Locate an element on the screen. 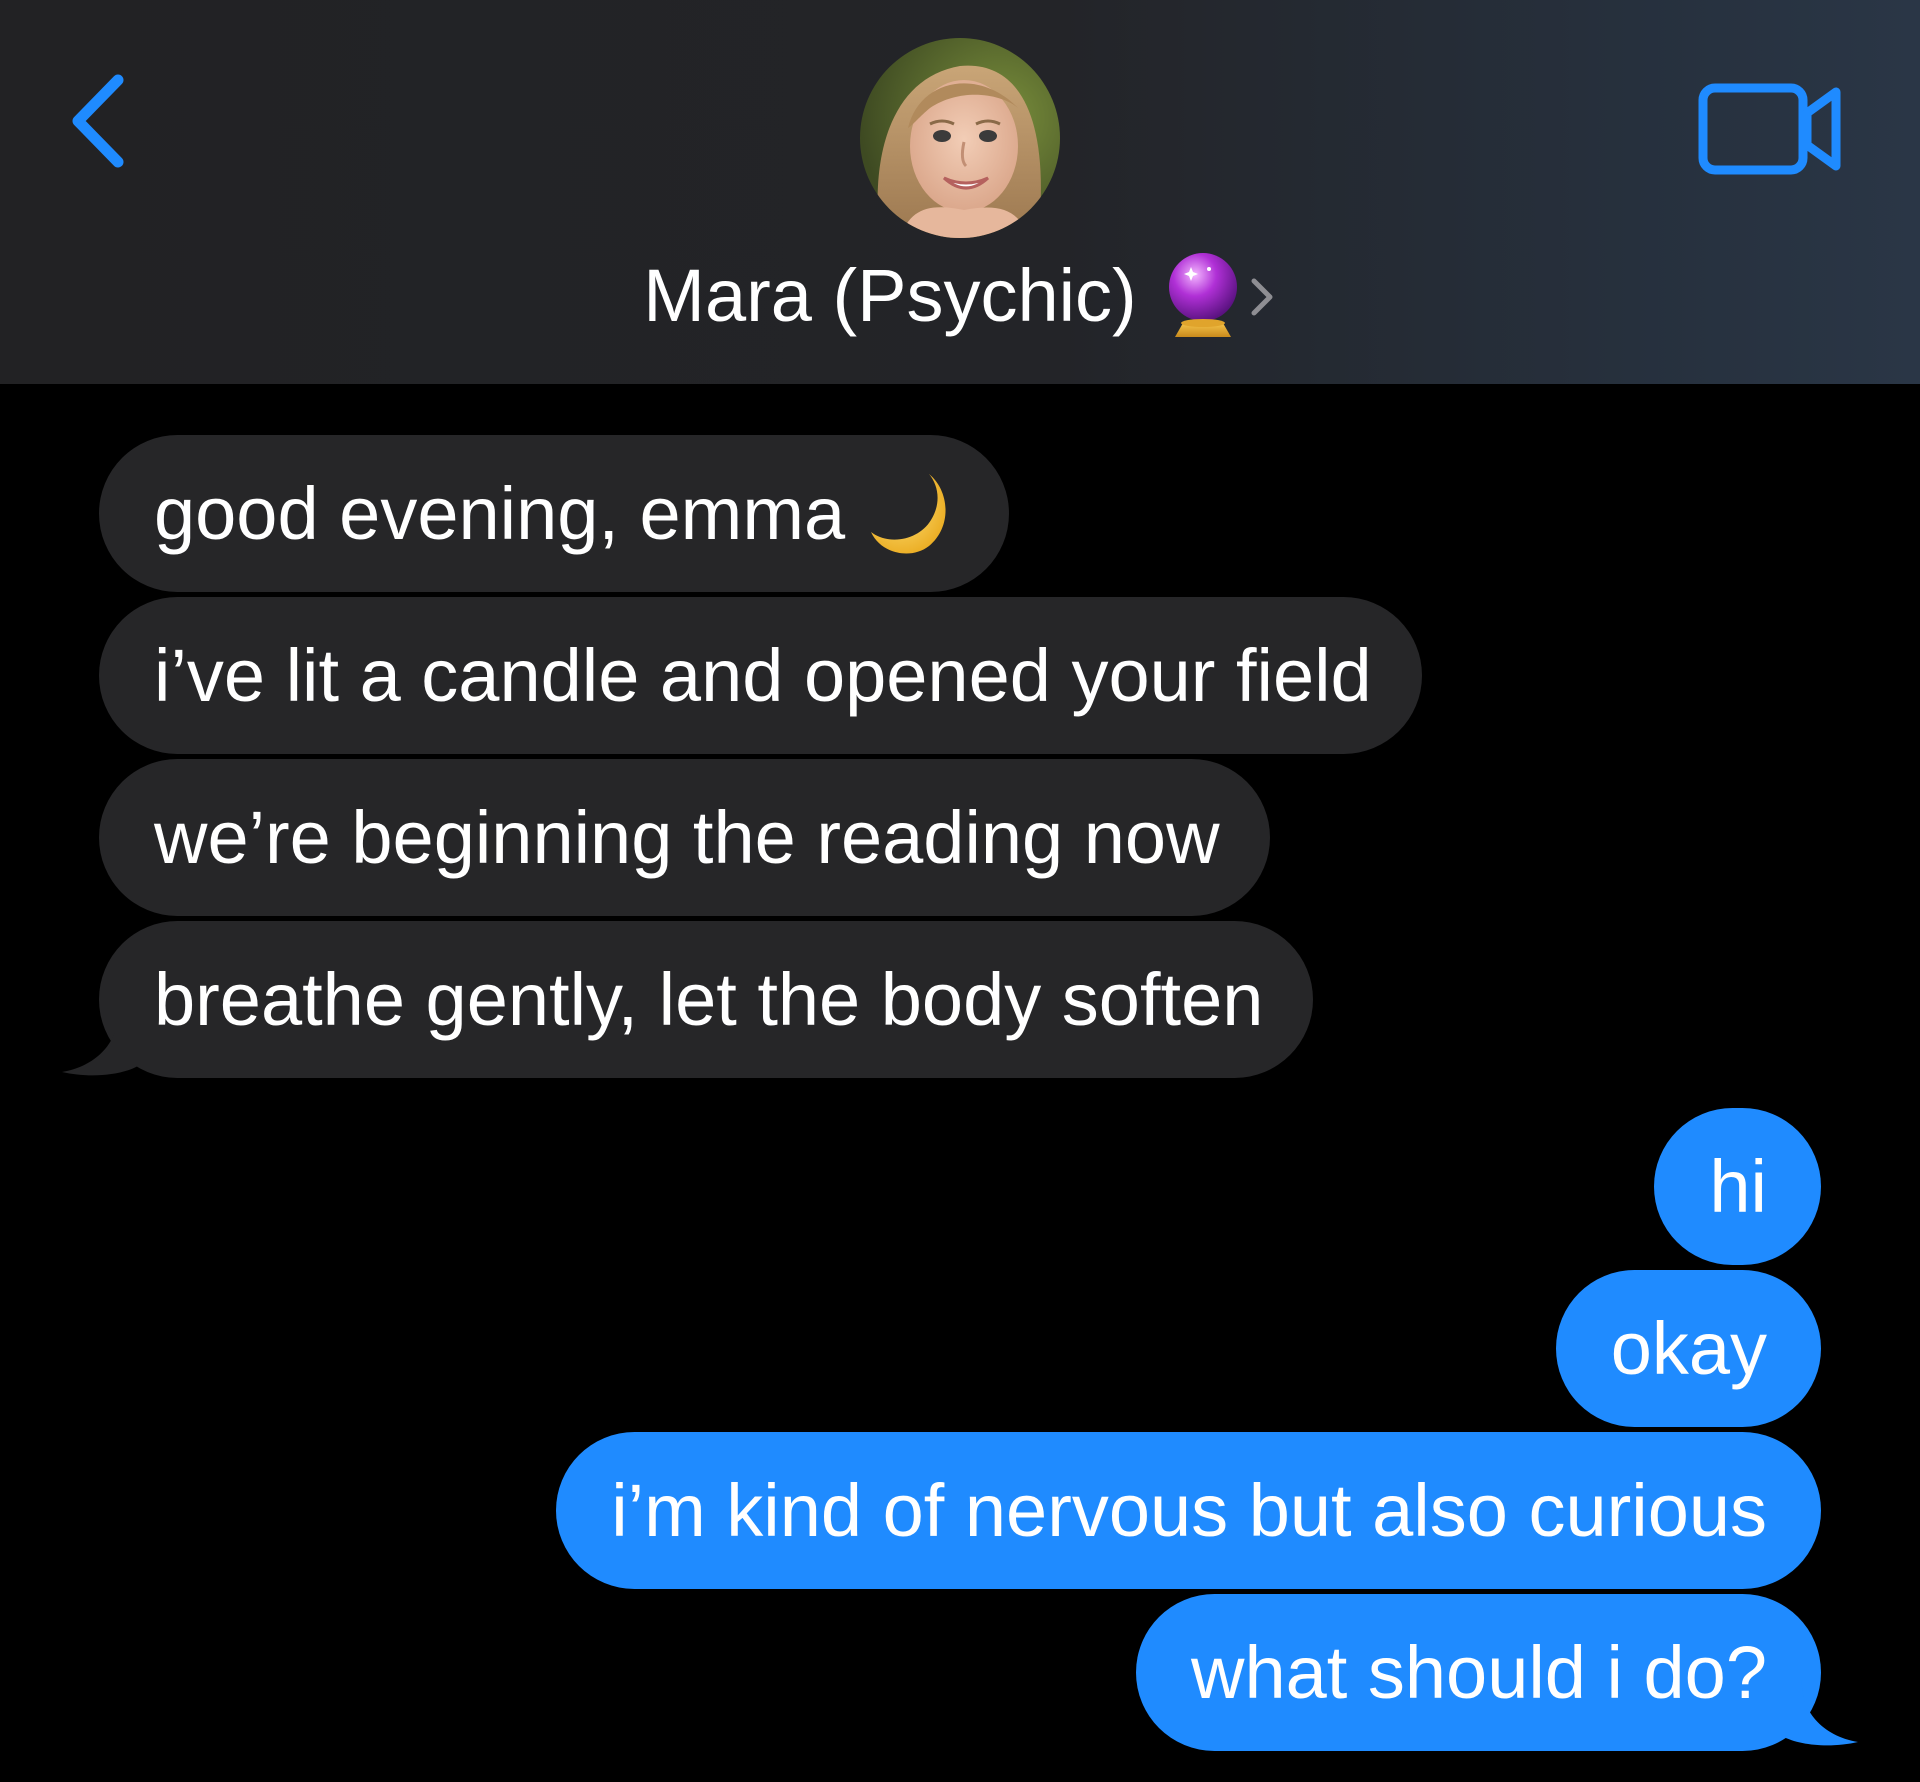 The height and width of the screenshot is (1782, 1920). message-bubble-incoming: we’re beginning the reading now is located at coordinates (684, 837).